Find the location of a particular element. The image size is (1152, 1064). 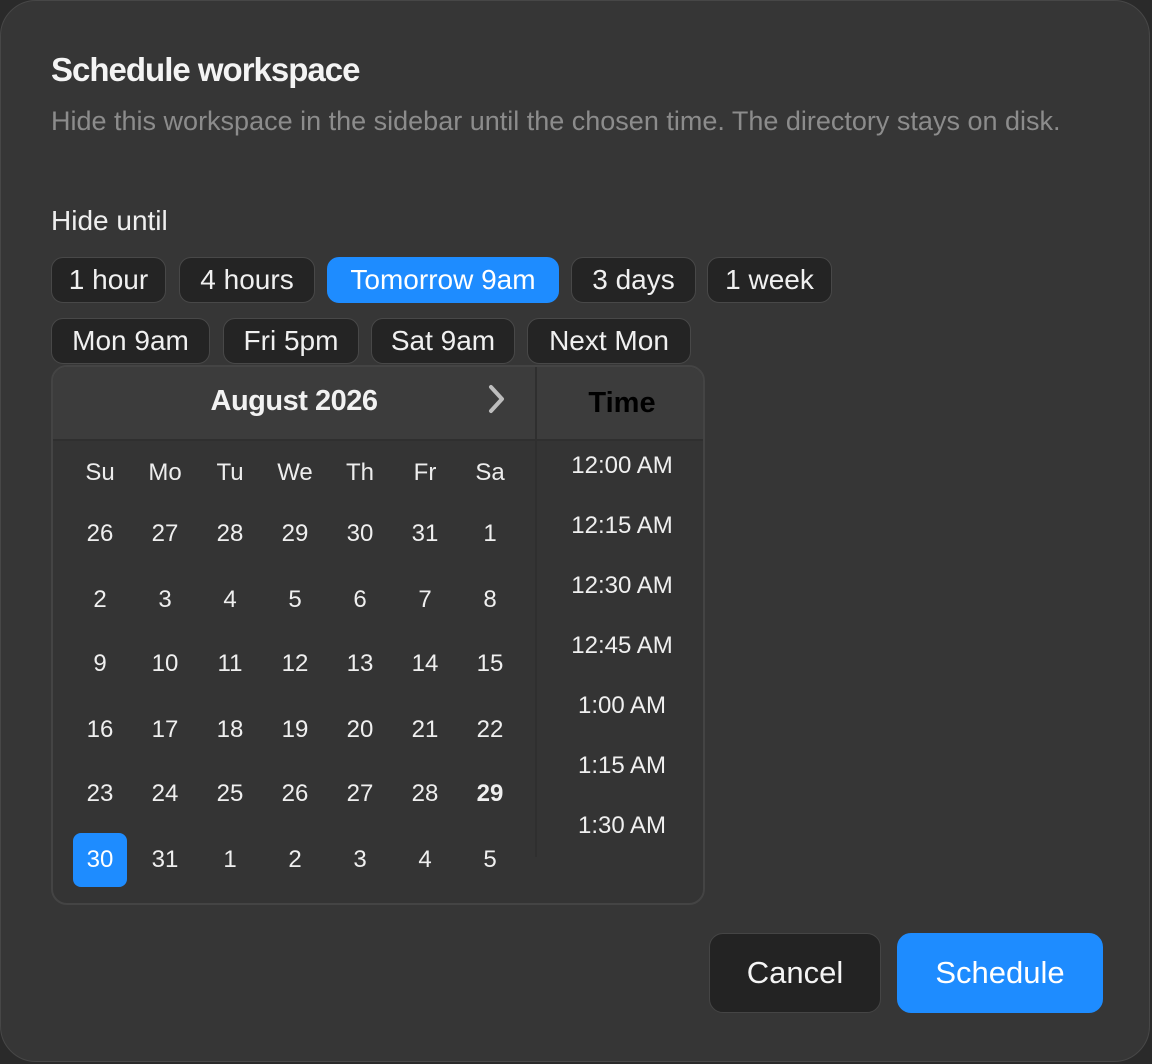

calendar-header: August 2026 is located at coordinates (294, 404).